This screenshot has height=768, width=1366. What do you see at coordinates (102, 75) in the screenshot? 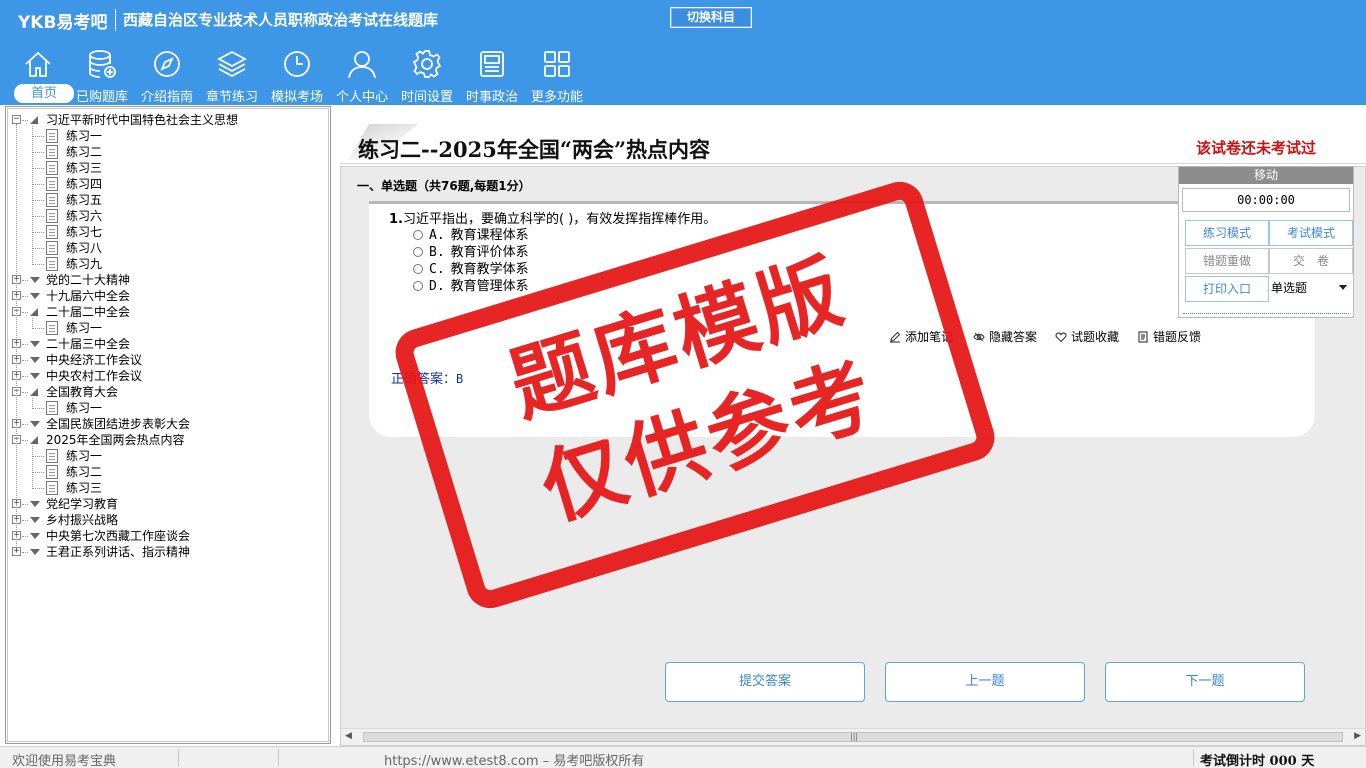
I see `nav-purchased: 已购题库` at bounding box center [102, 75].